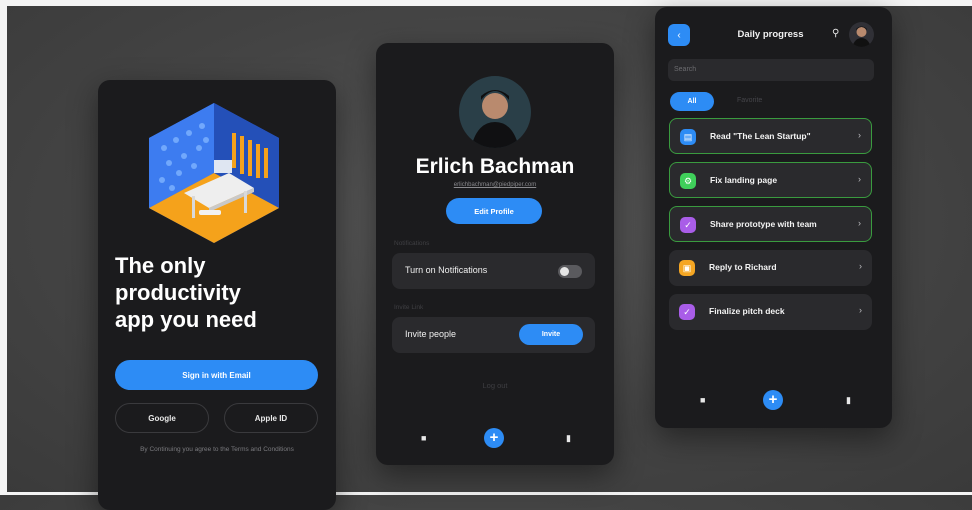  What do you see at coordinates (743, 267) in the screenshot?
I see `task-label: Reply to Richard` at bounding box center [743, 267].